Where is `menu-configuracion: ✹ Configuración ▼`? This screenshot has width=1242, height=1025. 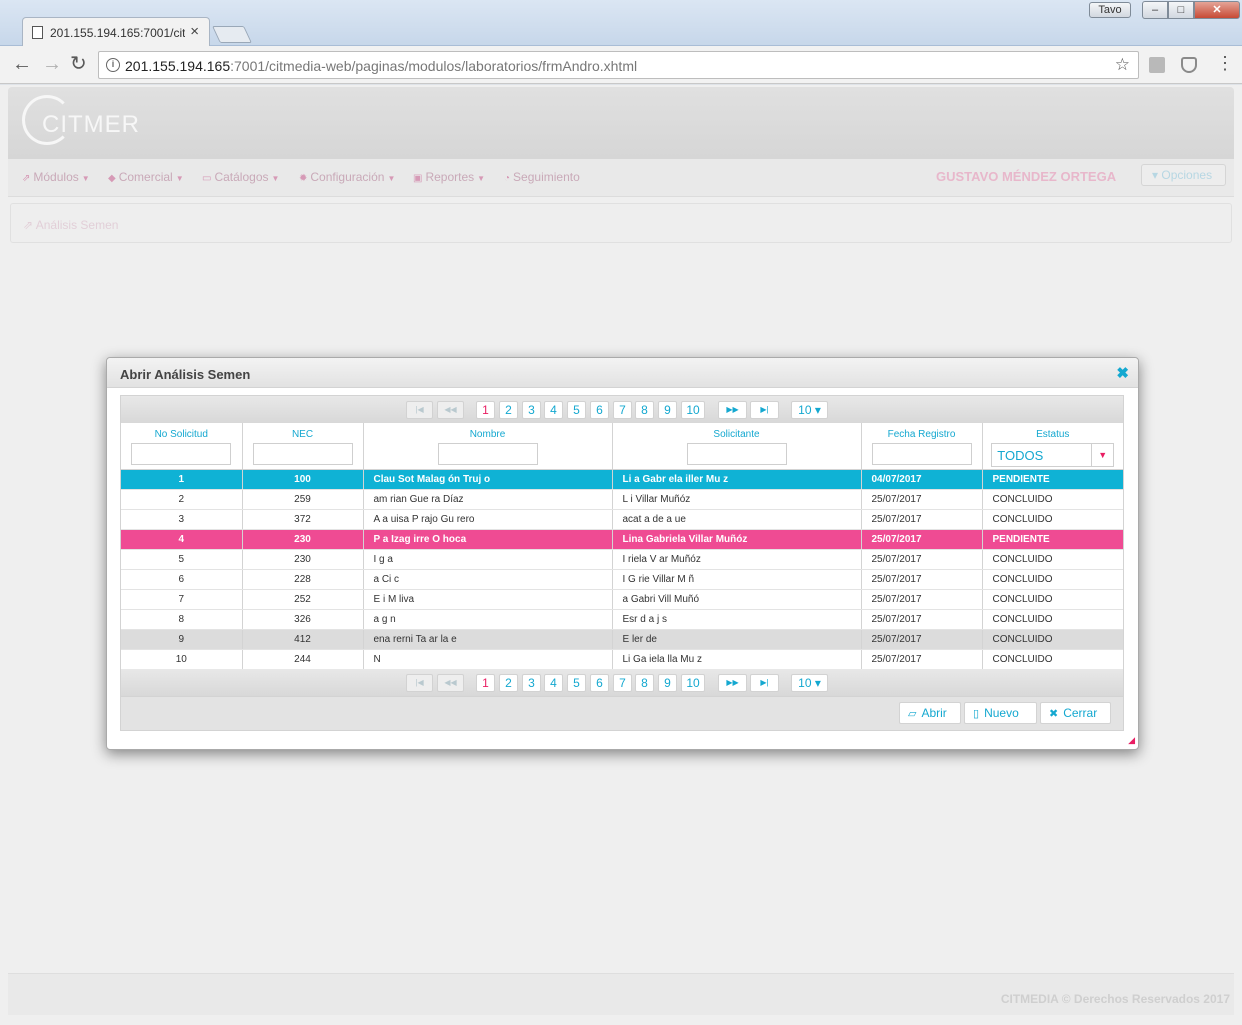
menu-configuracion: ✹ Configuración ▼ is located at coordinates (347, 177).